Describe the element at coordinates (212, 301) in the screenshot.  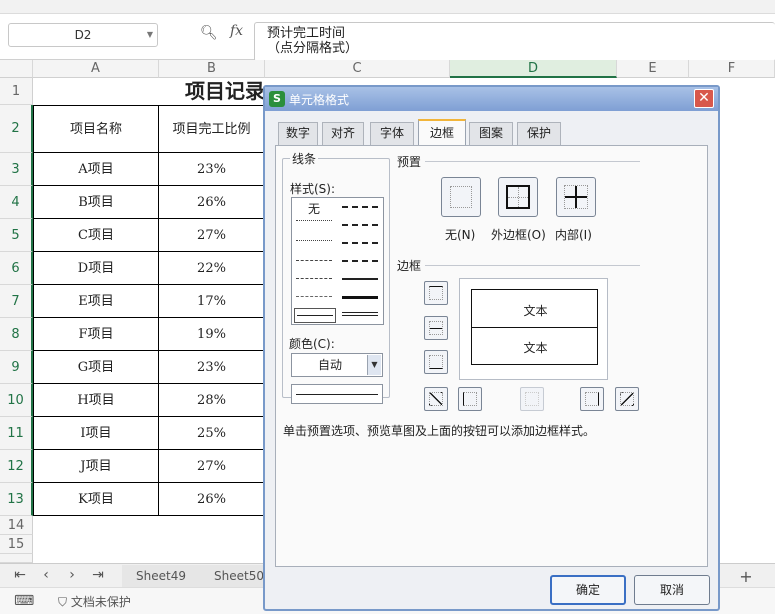
I see `table-cell-pct: 17%` at that location.